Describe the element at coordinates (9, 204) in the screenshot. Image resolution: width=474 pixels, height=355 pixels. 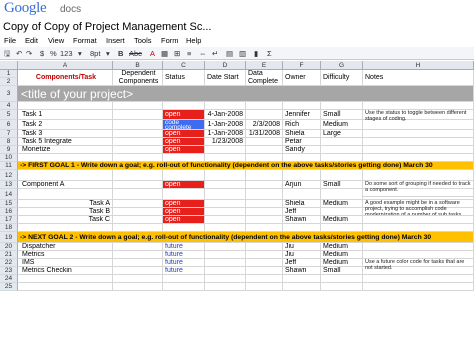
I see `row-header: 15` at that location.